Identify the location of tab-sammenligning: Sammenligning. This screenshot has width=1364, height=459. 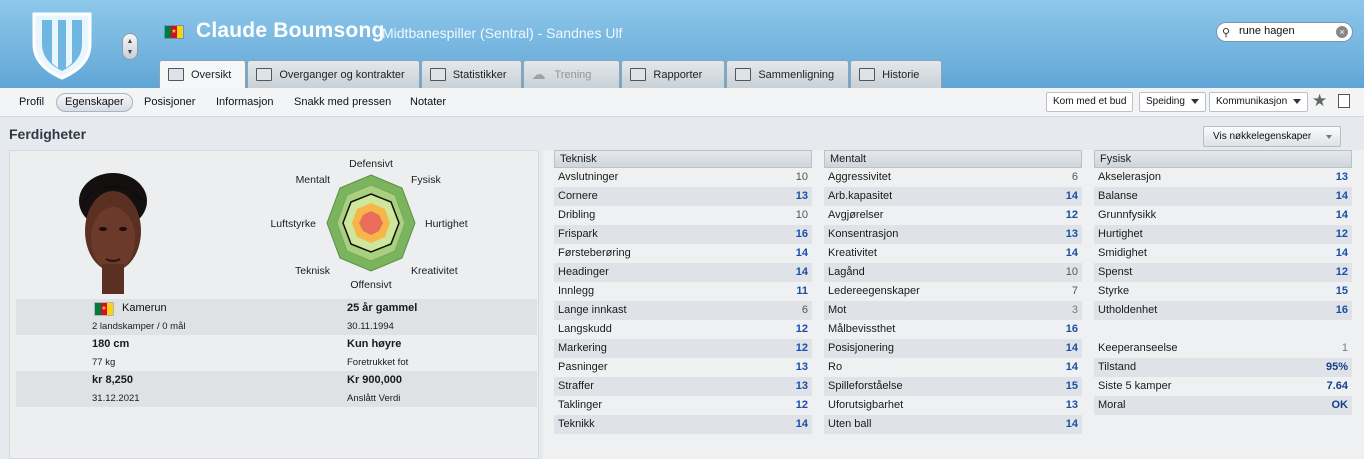
(788, 74).